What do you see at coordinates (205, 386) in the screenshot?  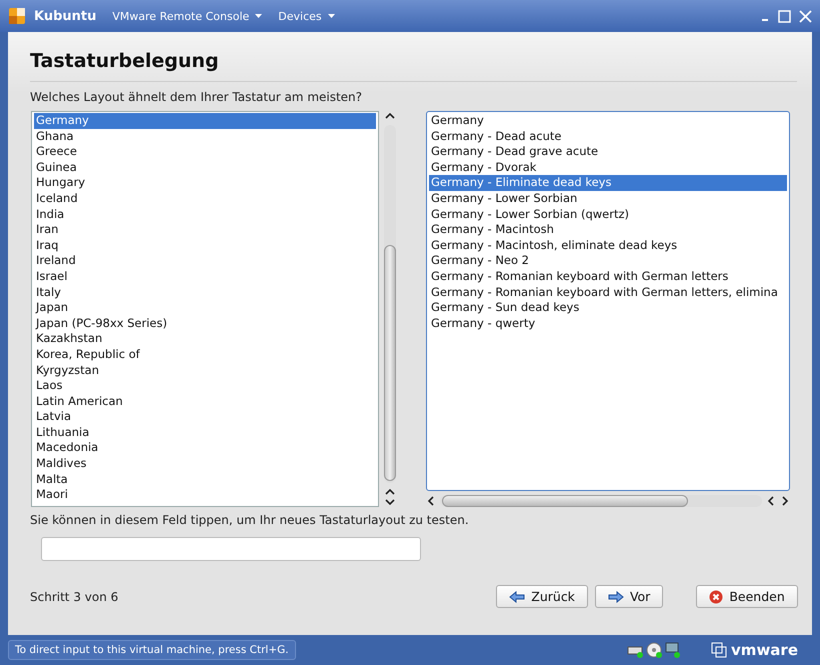 I see `layout-item: Laos` at bounding box center [205, 386].